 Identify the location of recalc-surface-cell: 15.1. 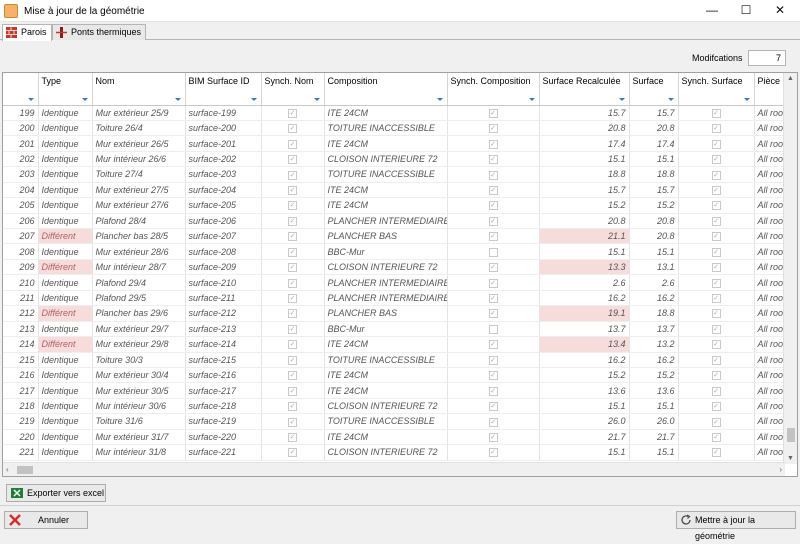
(584, 452).